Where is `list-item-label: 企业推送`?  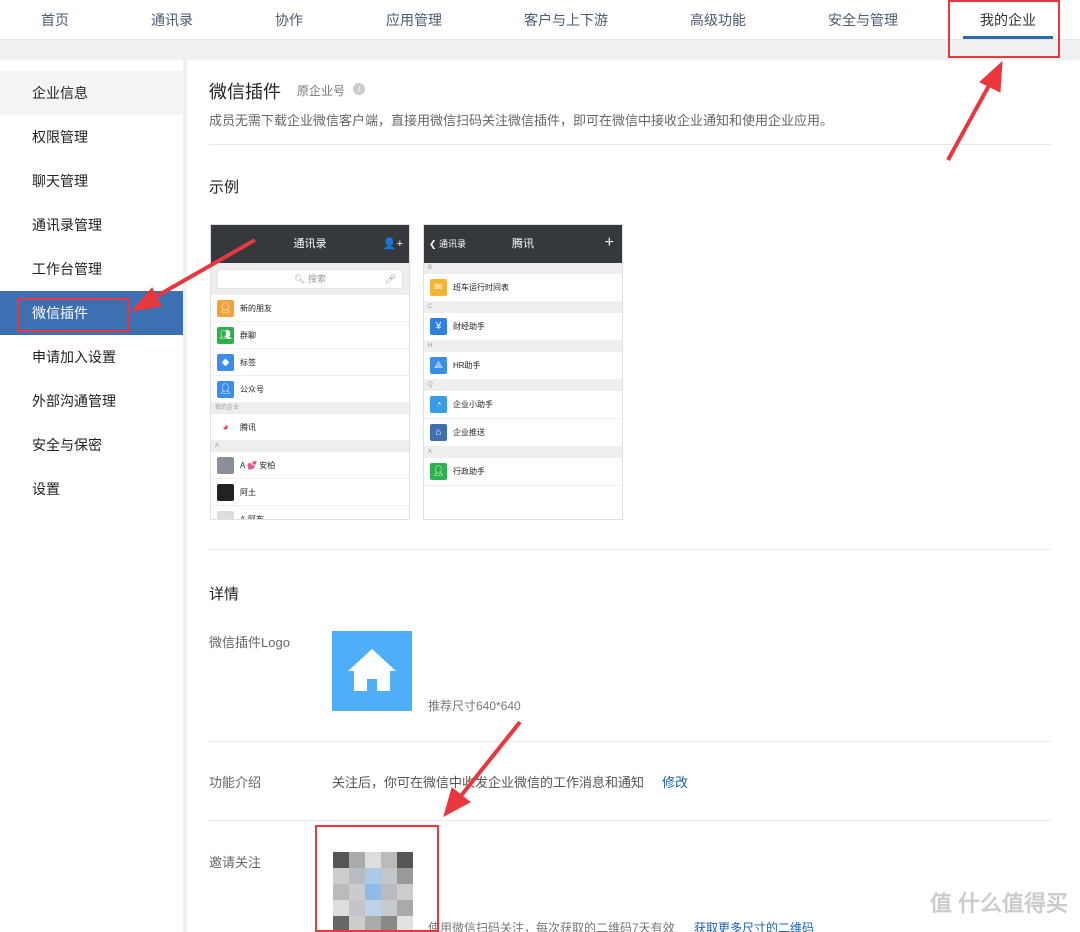
list-item-label: 企业推送 is located at coordinates (469, 432).